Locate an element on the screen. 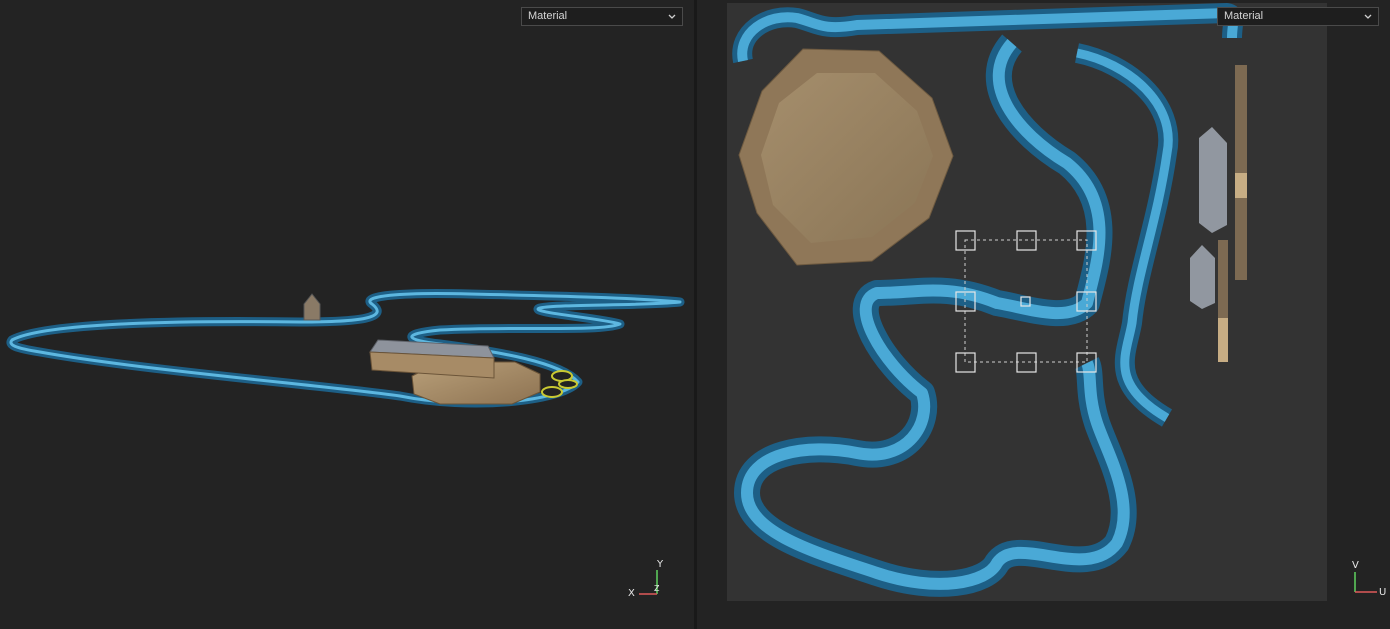 The width and height of the screenshot is (1390, 629). uv-wall-strip is located at coordinates (1241, 172).